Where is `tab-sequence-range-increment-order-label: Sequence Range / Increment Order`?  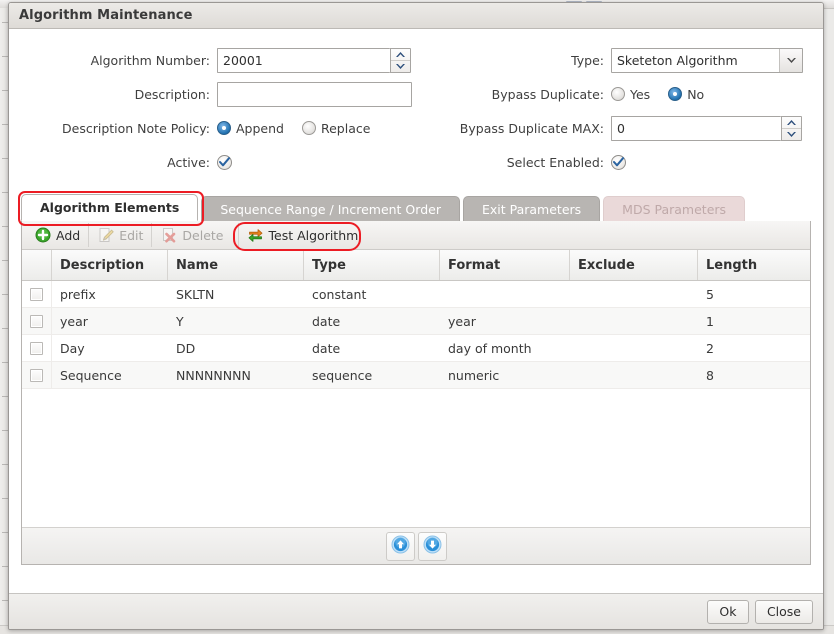 tab-sequence-range-increment-order-label: Sequence Range / Increment Order is located at coordinates (330, 209).